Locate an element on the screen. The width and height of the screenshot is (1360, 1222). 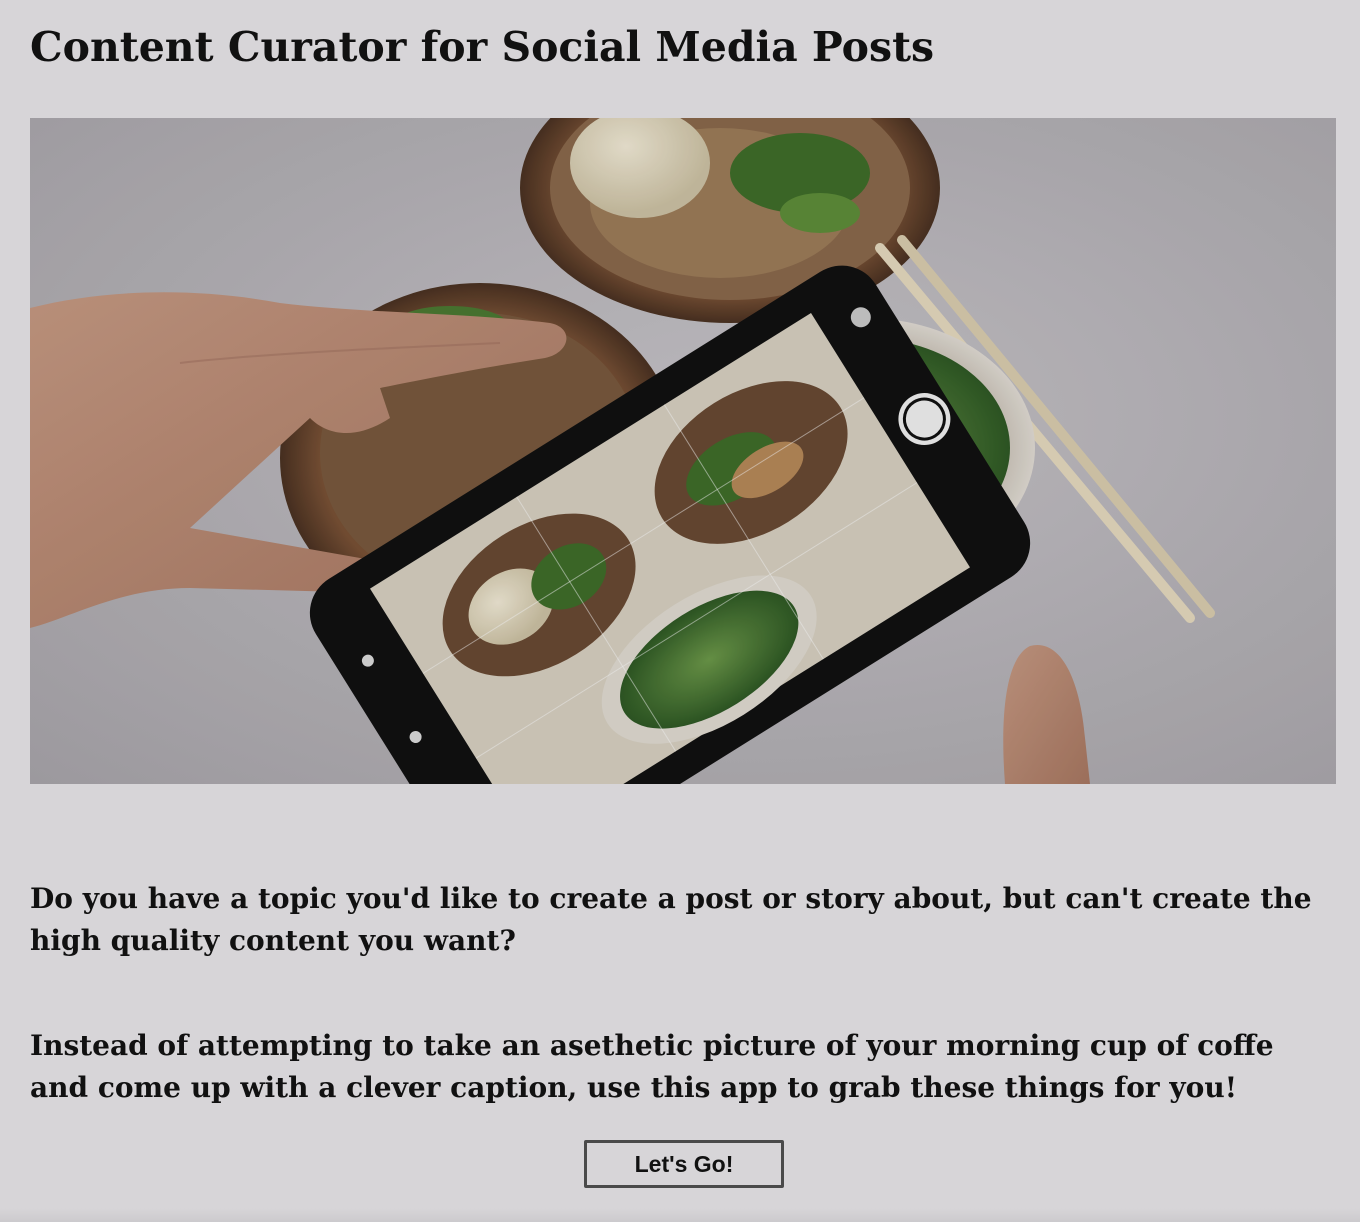
page-title: Content Curator for Social Media Posts is located at coordinates (482, 47).